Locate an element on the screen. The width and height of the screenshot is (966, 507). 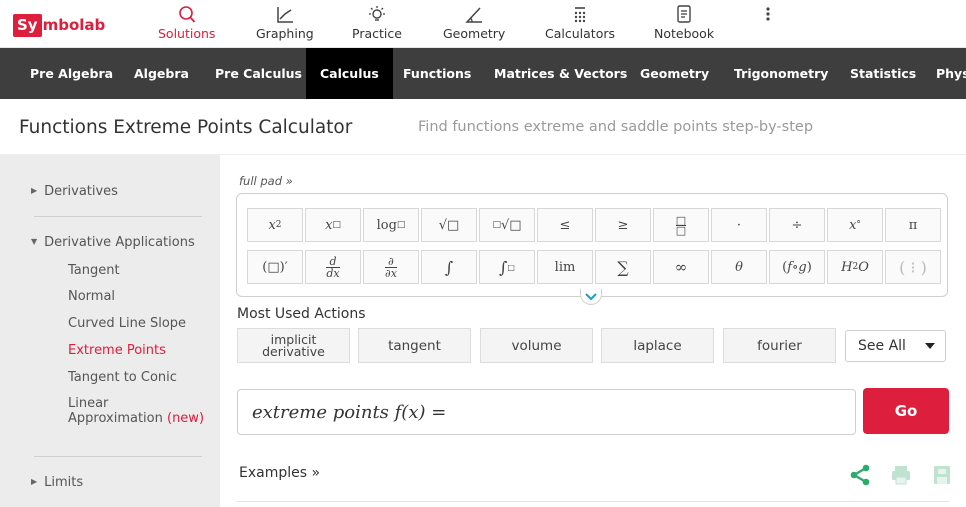
key-x-squared: x2 is located at coordinates (275, 225).